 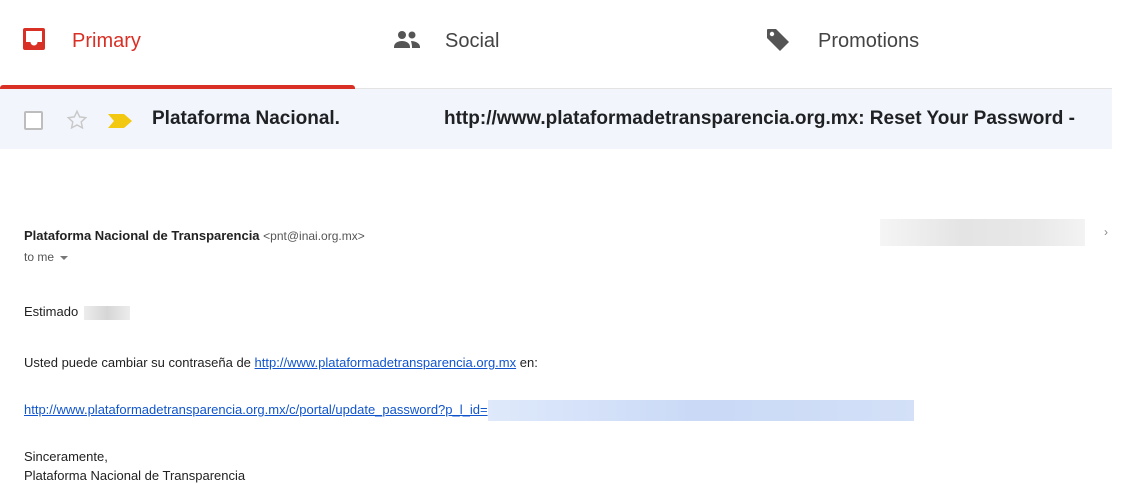 What do you see at coordinates (66, 456) in the screenshot?
I see `closing-text: Sinceramente,` at bounding box center [66, 456].